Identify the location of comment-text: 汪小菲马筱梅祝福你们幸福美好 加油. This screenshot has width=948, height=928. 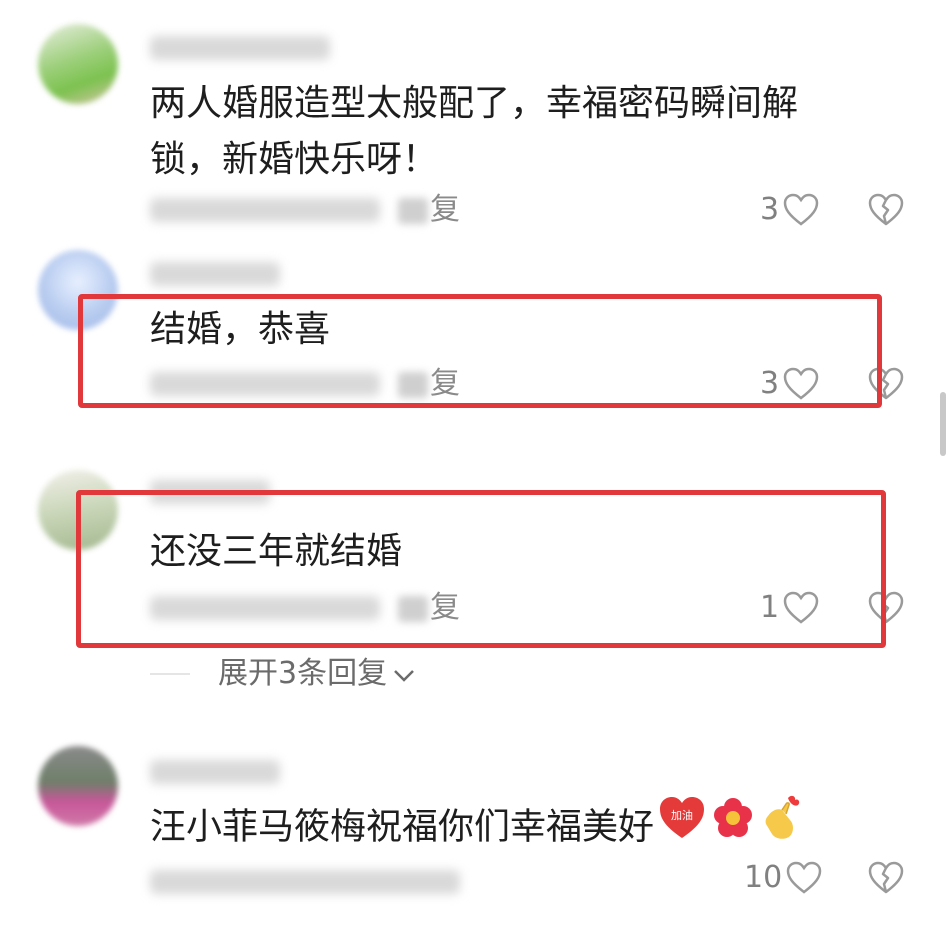
(478, 828).